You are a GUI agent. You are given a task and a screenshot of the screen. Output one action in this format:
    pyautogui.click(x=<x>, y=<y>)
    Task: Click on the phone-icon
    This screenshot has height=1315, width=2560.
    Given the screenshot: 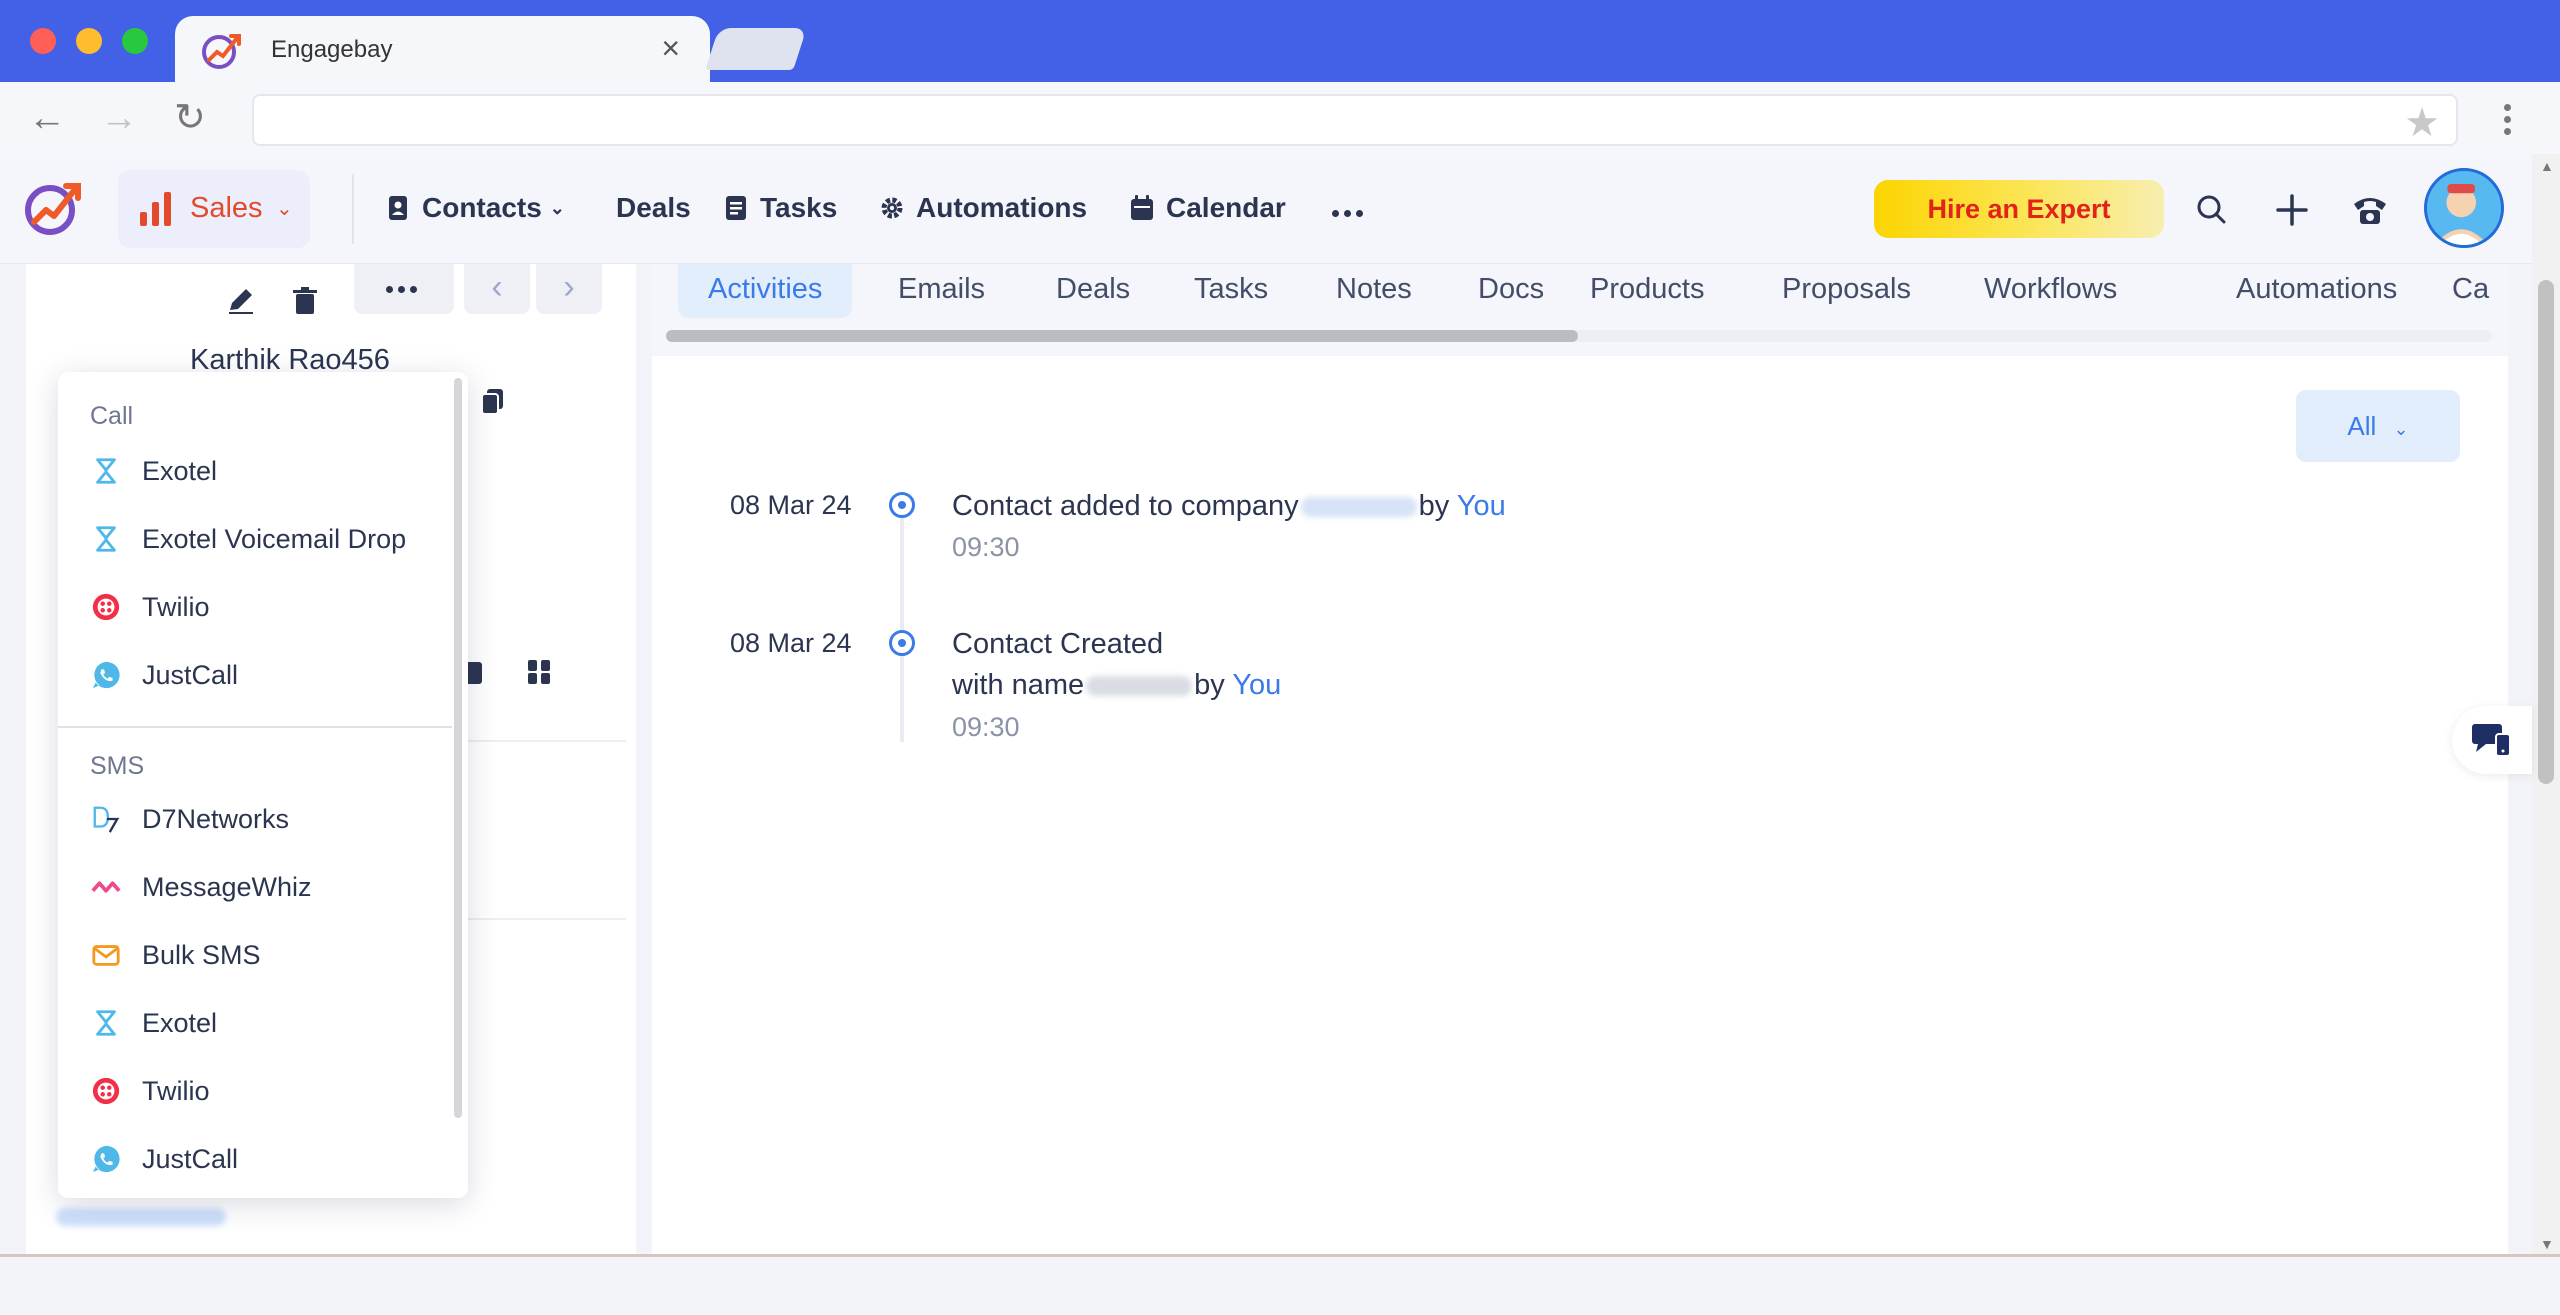 What is the action you would take?
    pyautogui.click(x=2370, y=210)
    